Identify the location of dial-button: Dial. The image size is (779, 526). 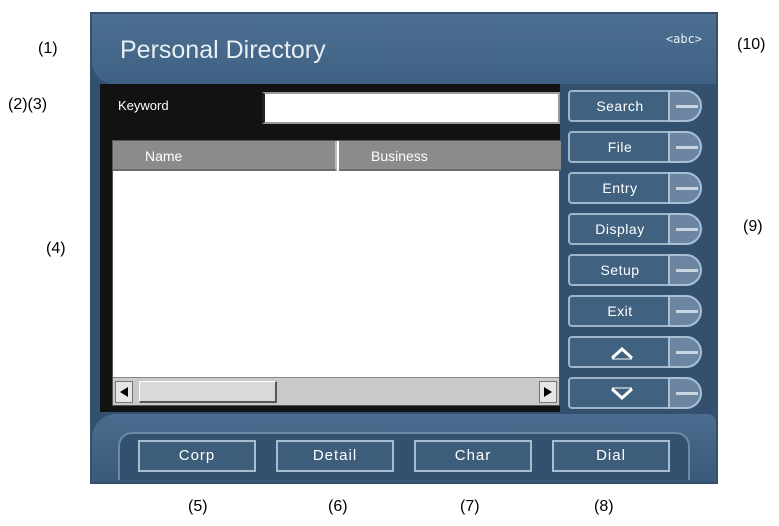
(611, 456).